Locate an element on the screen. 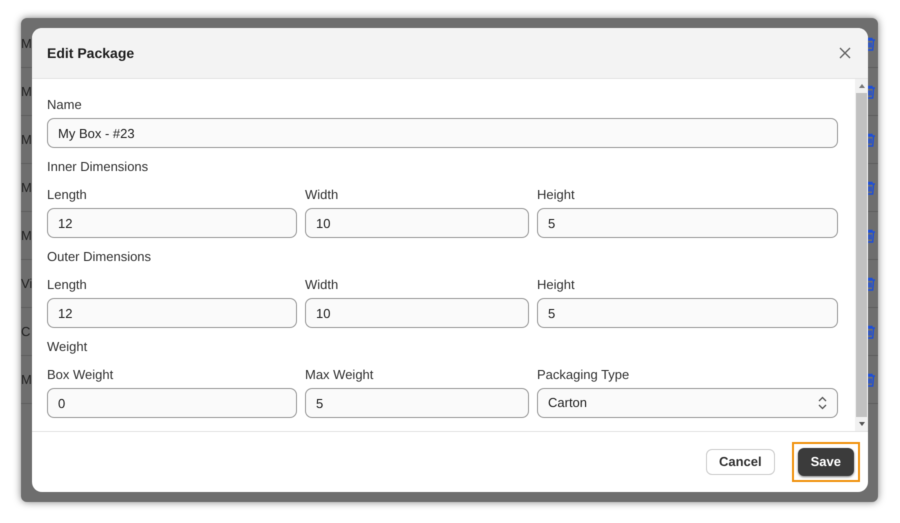  field-label: Name is located at coordinates (65, 105).